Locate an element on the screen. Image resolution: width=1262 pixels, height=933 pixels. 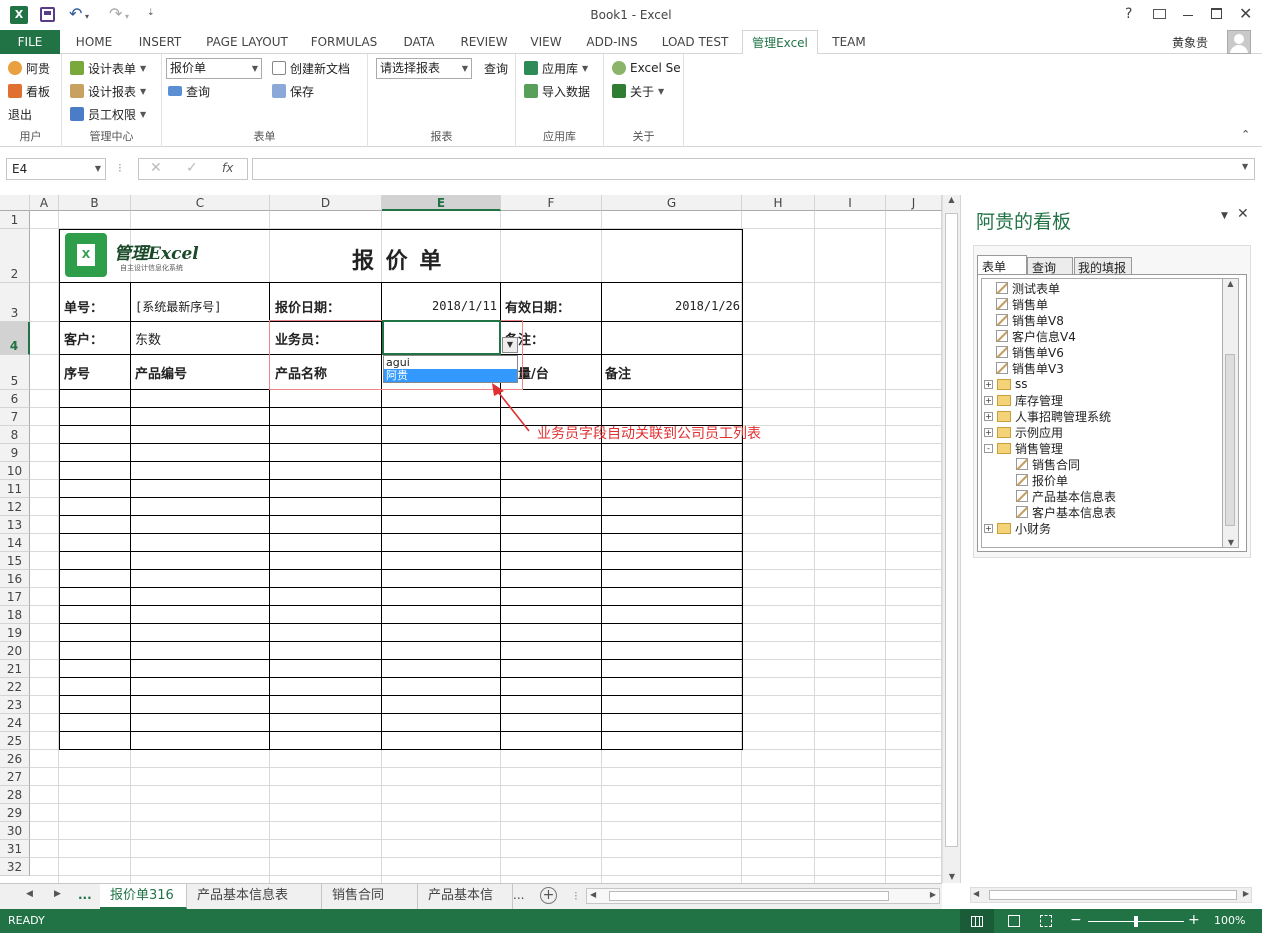
normal-view-icon is located at coordinates (977, 921).